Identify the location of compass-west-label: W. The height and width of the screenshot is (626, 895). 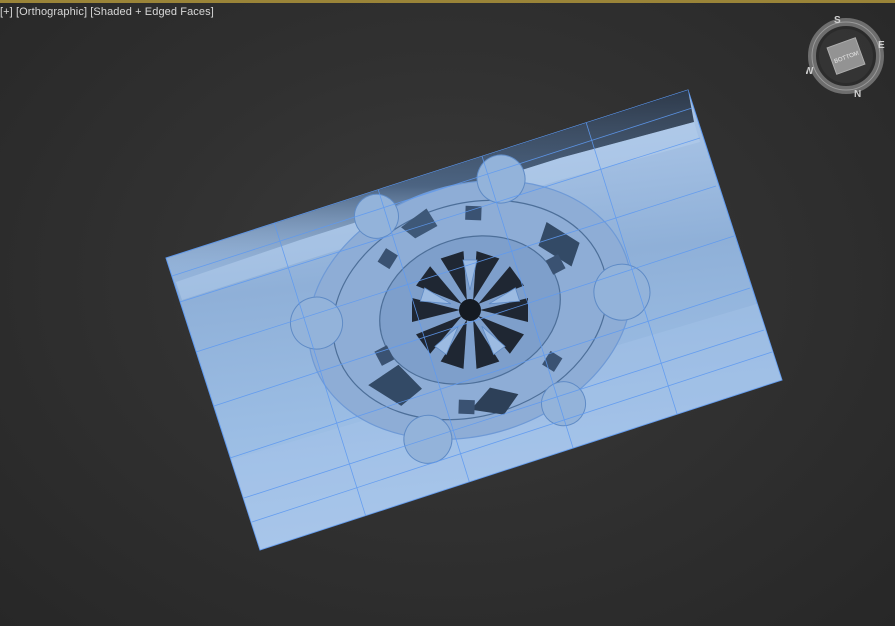
(809, 71).